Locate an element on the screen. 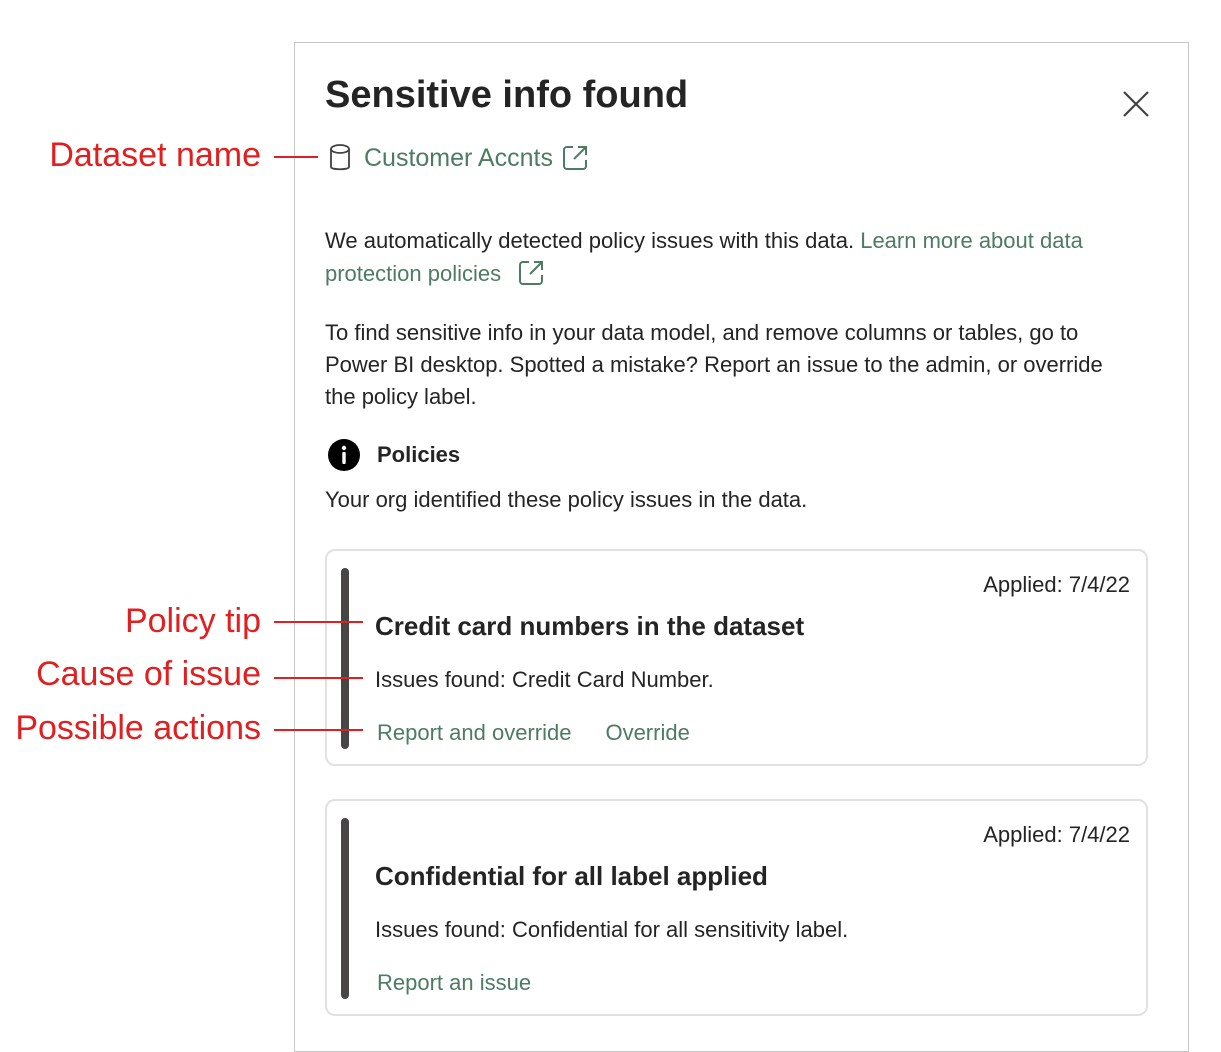 This screenshot has height=1052, width=1221. close-icon is located at coordinates (1136, 104).